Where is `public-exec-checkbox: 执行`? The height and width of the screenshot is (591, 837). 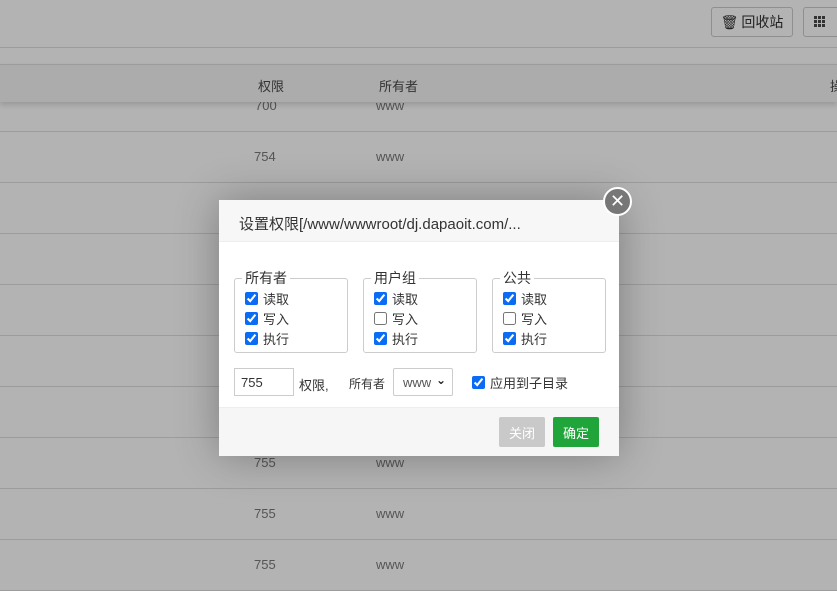
public-exec-checkbox: 执行 is located at coordinates (549, 338).